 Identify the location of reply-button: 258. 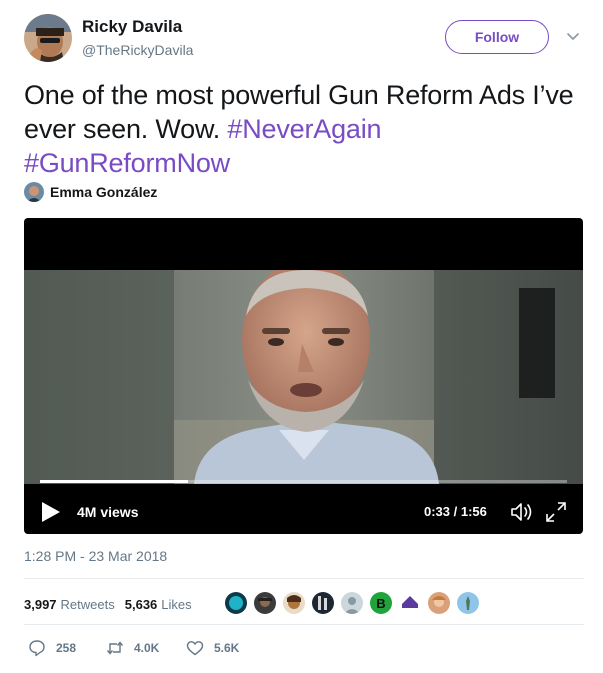
(52, 648).